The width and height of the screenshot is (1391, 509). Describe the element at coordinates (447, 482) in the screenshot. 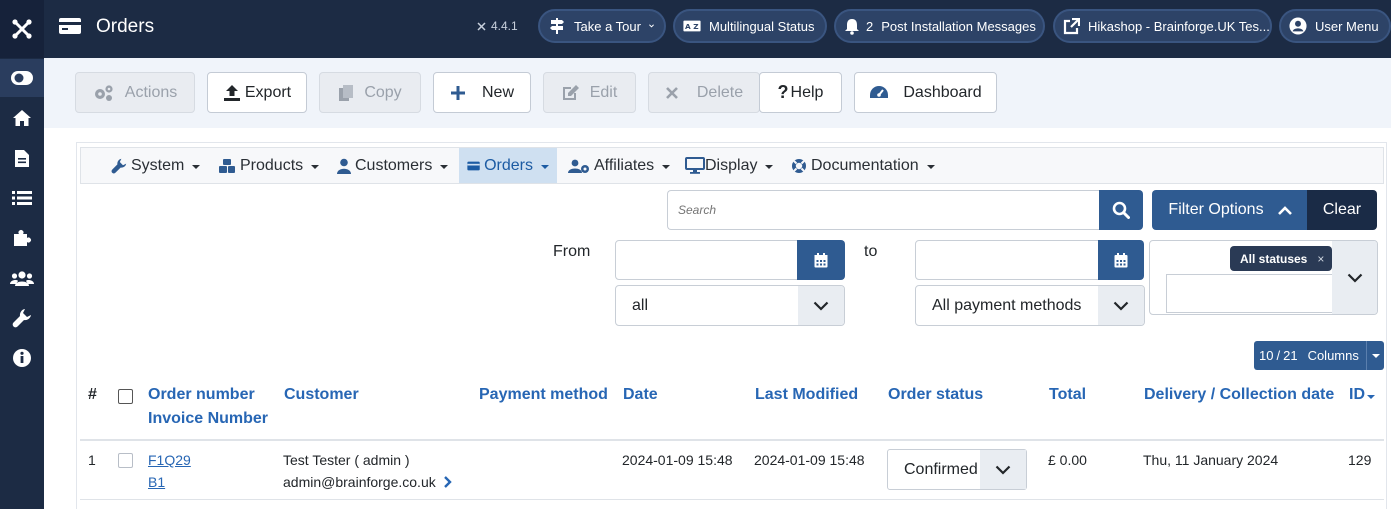

I see `chevron-right-icon` at that location.